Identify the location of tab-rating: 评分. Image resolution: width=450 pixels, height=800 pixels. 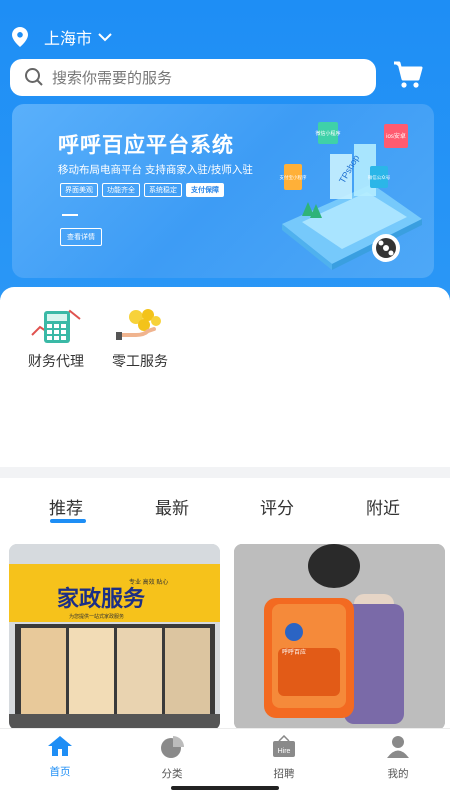
(277, 506).